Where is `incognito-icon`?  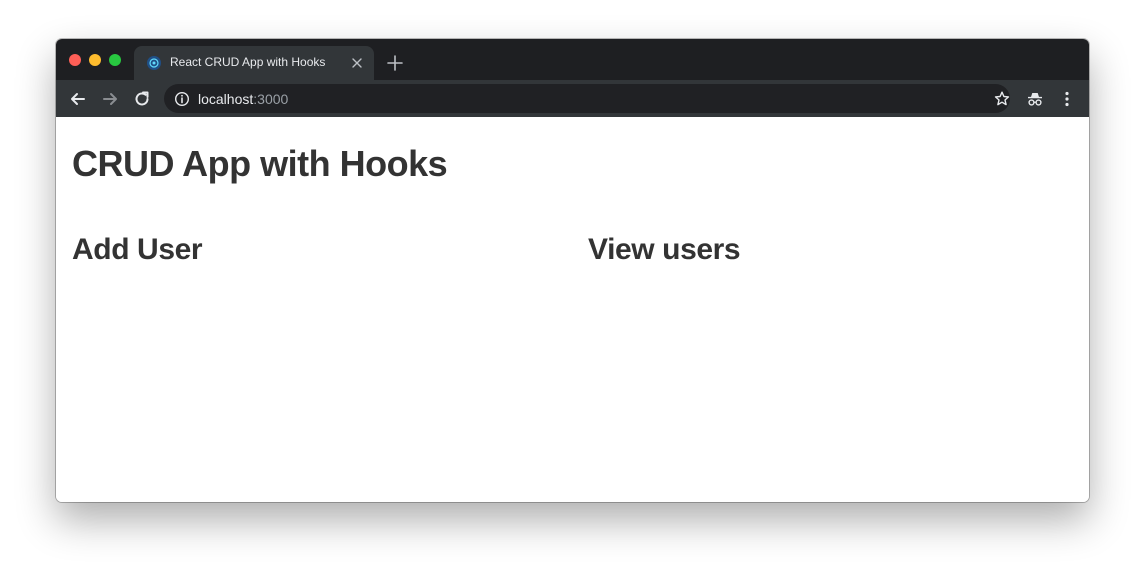
incognito-icon is located at coordinates (1035, 99).